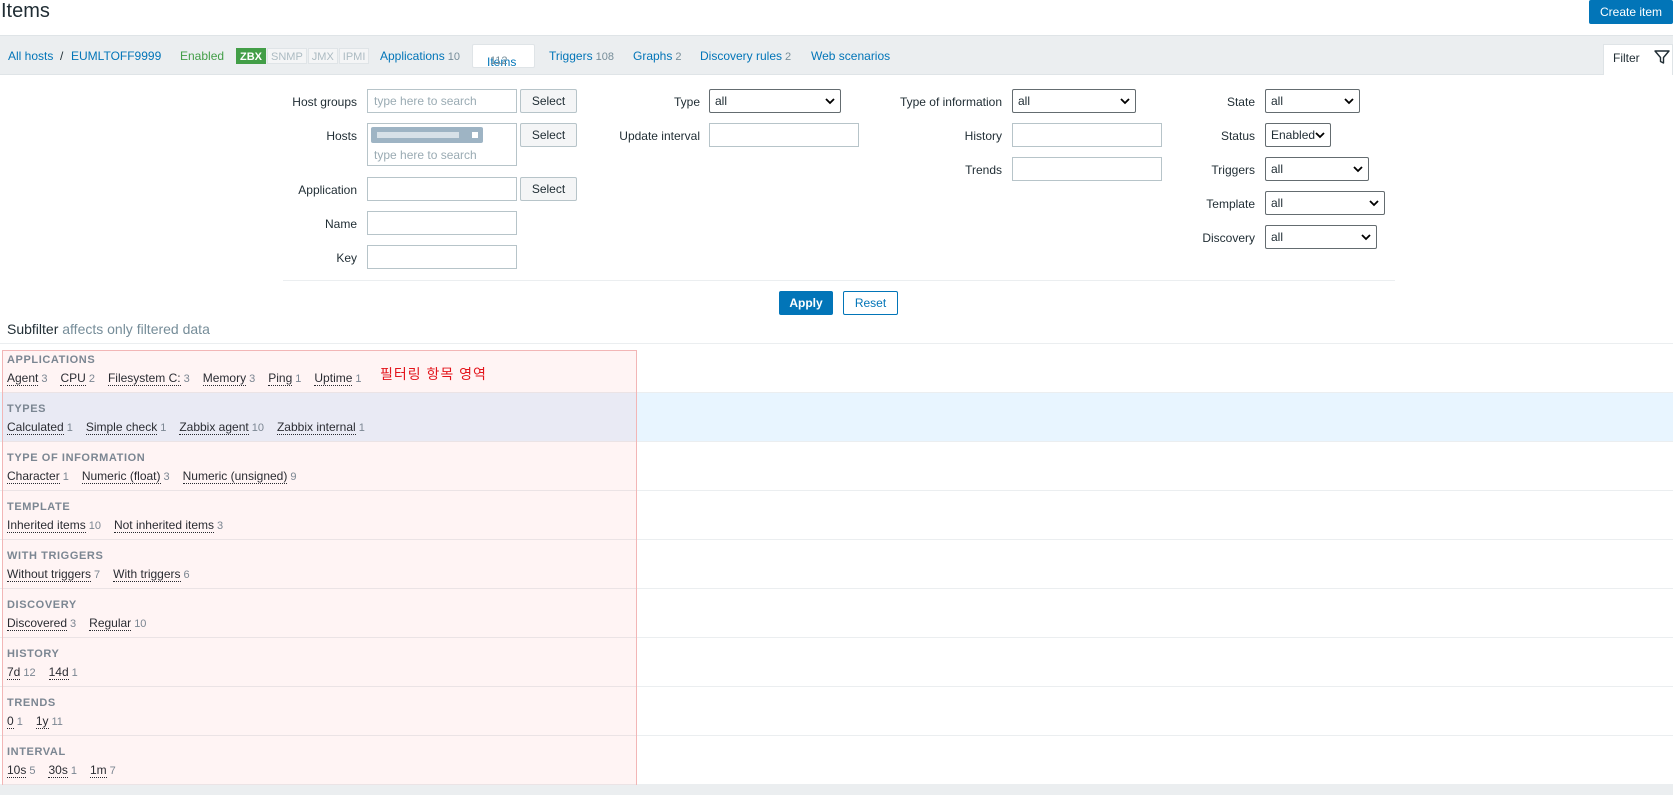 The image size is (1673, 795). What do you see at coordinates (425, 155) in the screenshot?
I see `hosts-search-placeholder: type here to search` at bounding box center [425, 155].